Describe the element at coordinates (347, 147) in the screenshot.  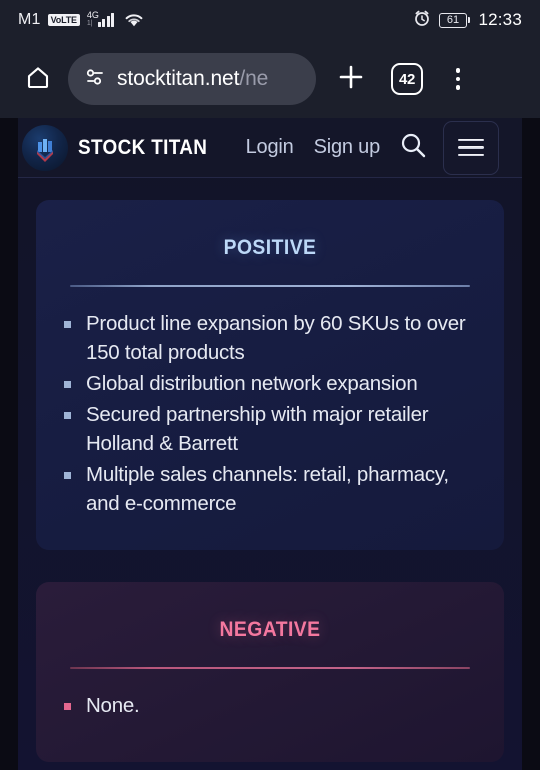
I see `signup-link: Sign up` at that location.